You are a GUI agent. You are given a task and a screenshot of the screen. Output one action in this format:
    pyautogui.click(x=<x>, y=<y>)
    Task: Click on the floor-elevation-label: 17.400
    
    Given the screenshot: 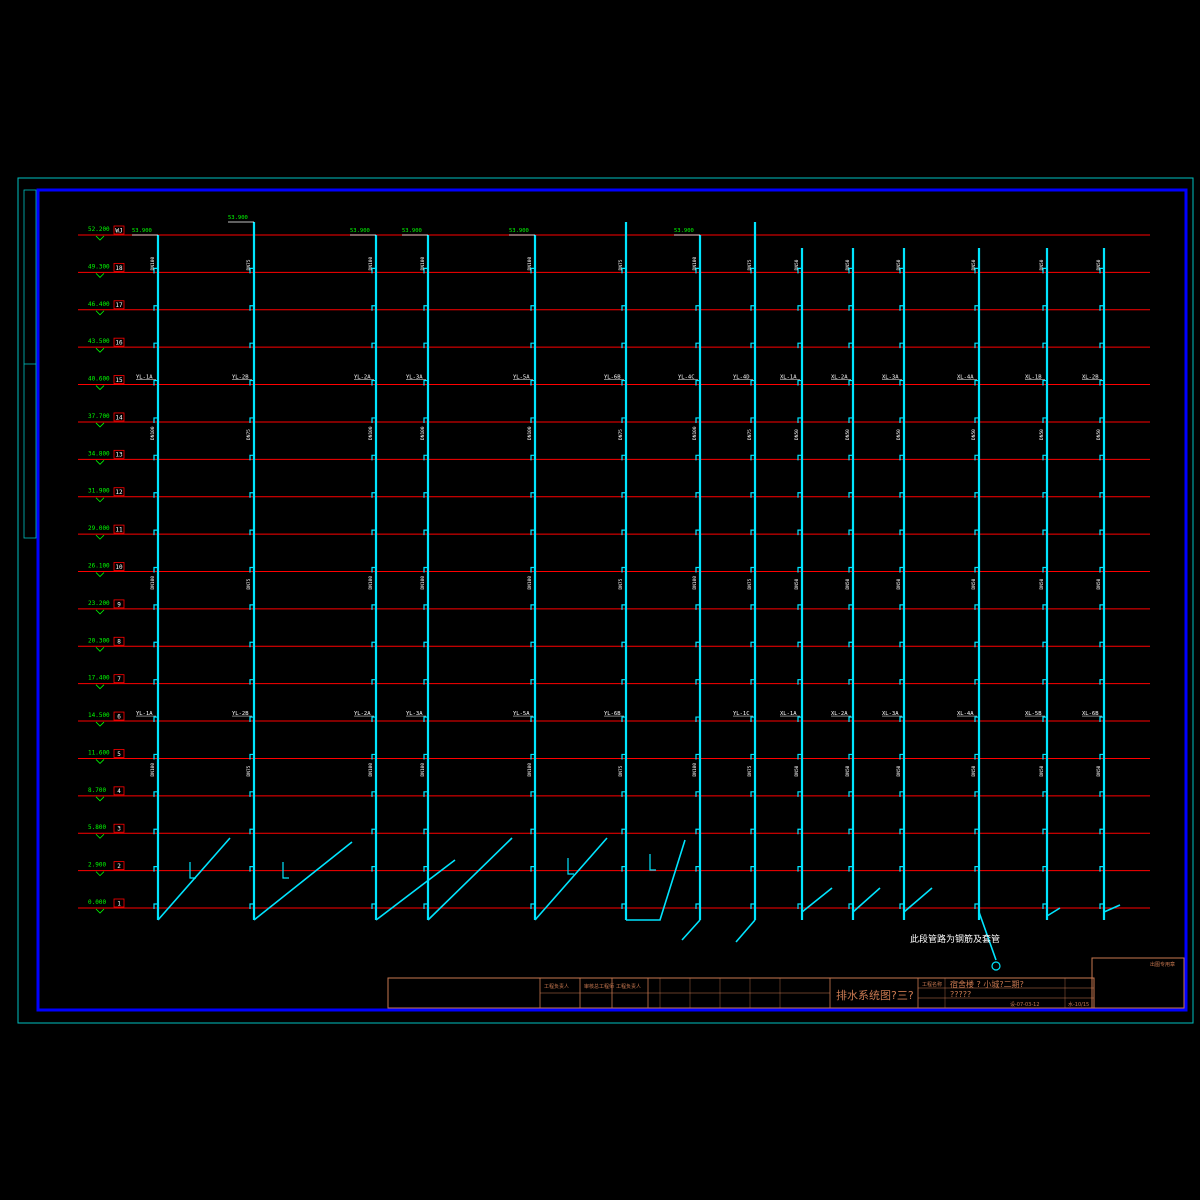 What is the action you would take?
    pyautogui.click(x=99, y=678)
    